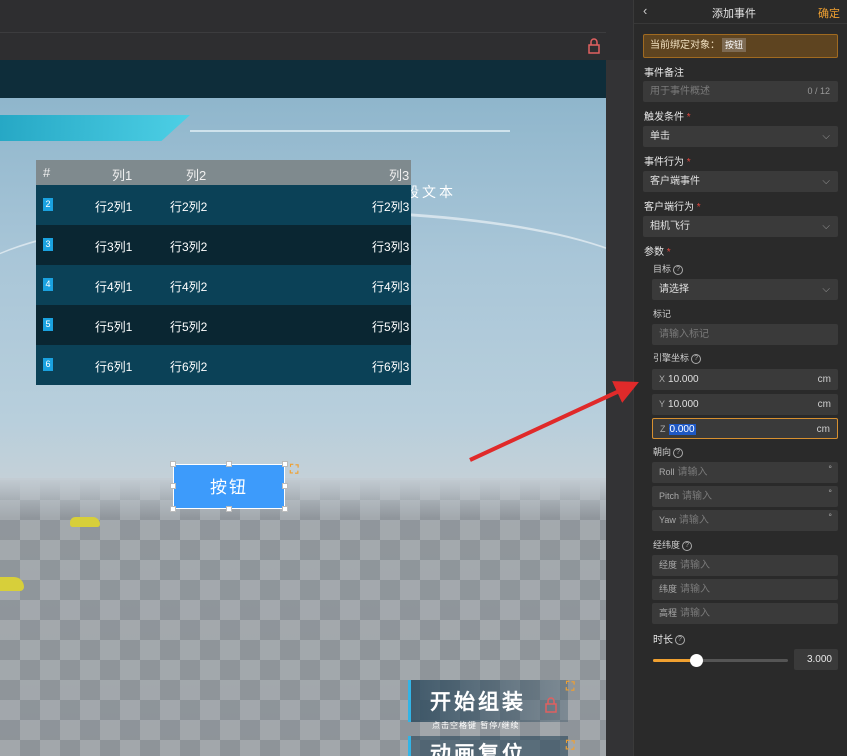 The height and width of the screenshot is (756, 847). What do you see at coordinates (122, 175) in the screenshot?
I see `table-header-cell: 列1` at bounding box center [122, 175].